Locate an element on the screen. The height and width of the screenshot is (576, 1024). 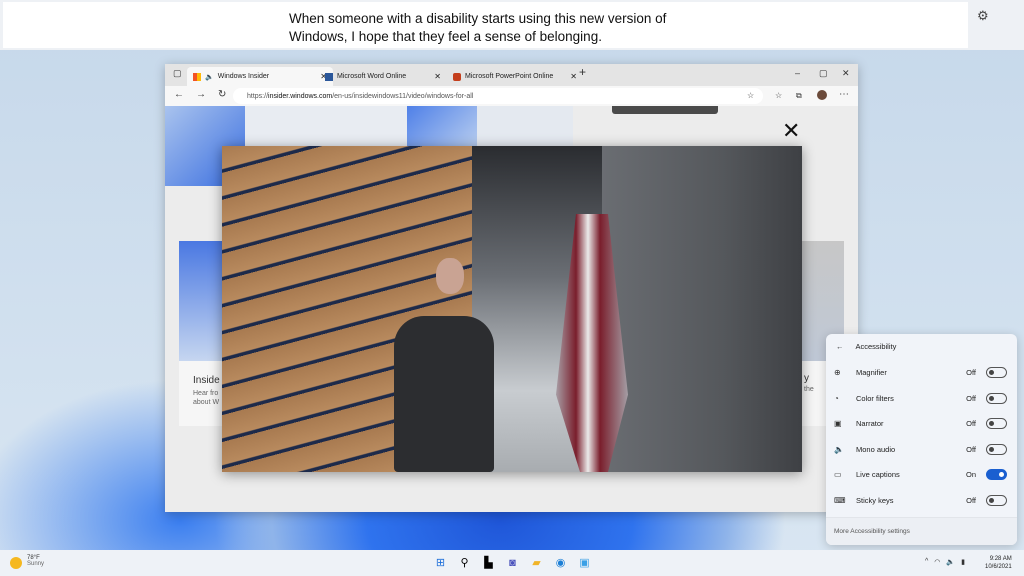
close-video-button: ✕ is located at coordinates (791, 131).